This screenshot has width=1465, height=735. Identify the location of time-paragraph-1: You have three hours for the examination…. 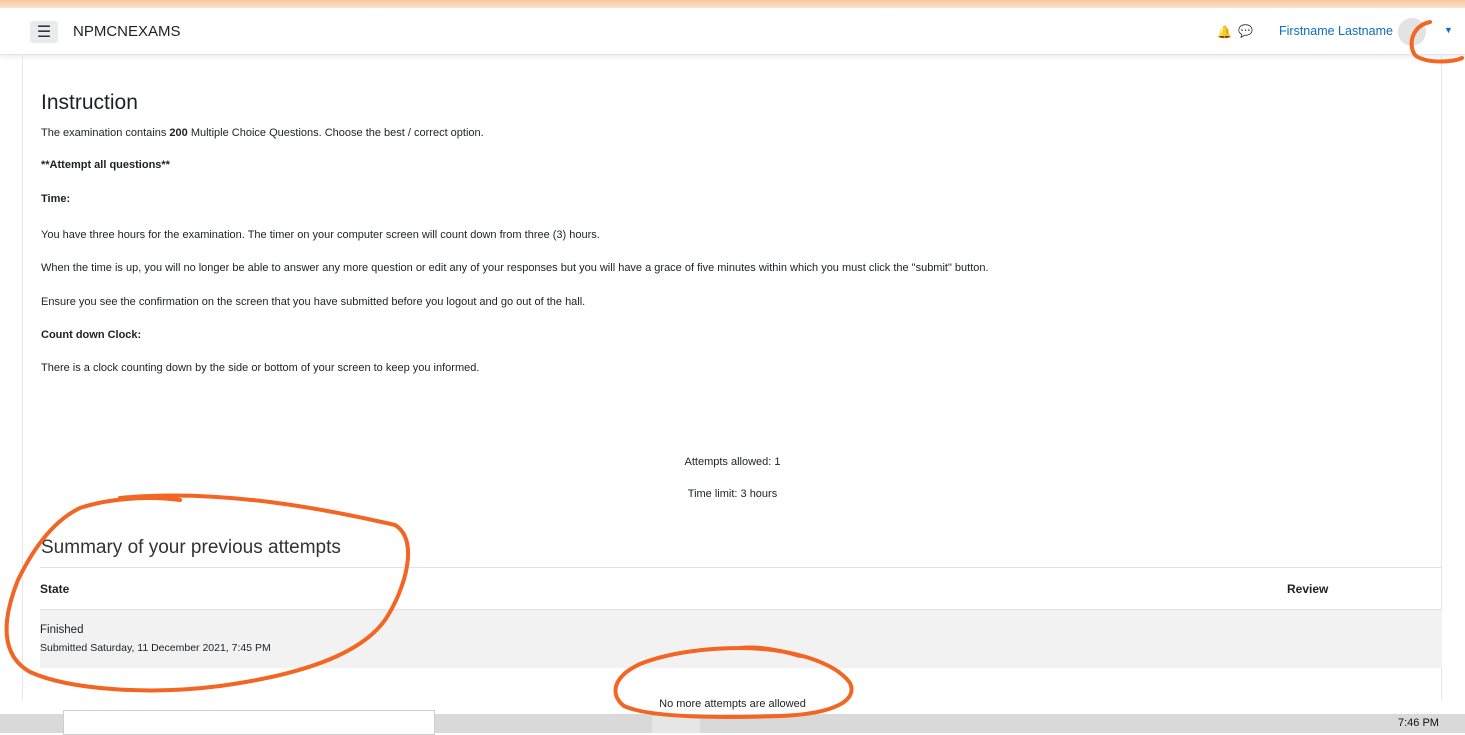
(320, 235).